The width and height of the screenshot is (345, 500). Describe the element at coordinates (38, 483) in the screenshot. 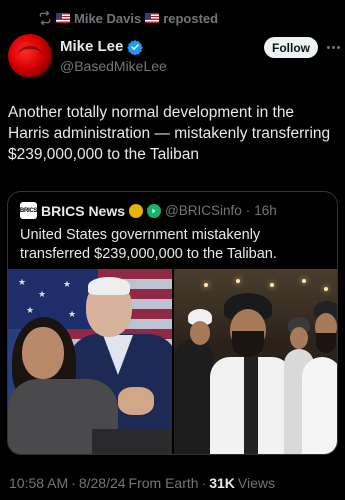

I see `tweet-time: 10:58 AM` at that location.